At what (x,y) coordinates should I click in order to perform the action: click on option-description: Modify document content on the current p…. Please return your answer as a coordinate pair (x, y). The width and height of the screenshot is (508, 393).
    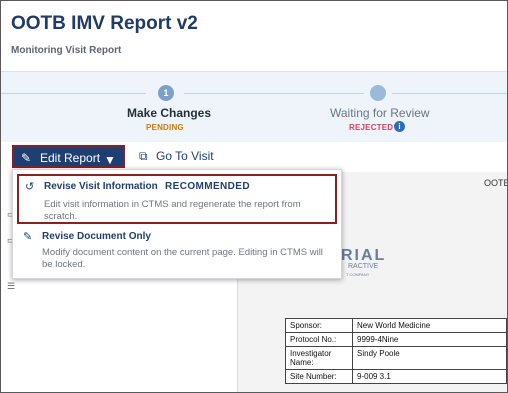
    Looking at the image, I should click on (182, 258).